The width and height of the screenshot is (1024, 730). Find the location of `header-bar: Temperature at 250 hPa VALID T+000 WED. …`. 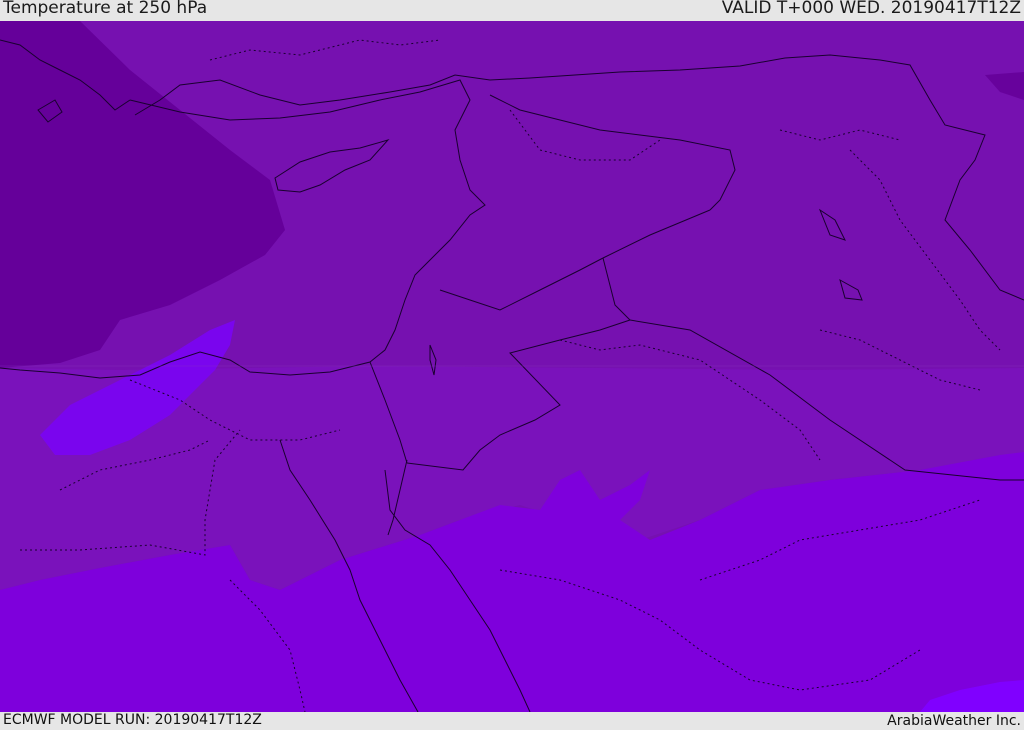

header-bar: Temperature at 250 hPa VALID T+000 WED. … is located at coordinates (512, 10).